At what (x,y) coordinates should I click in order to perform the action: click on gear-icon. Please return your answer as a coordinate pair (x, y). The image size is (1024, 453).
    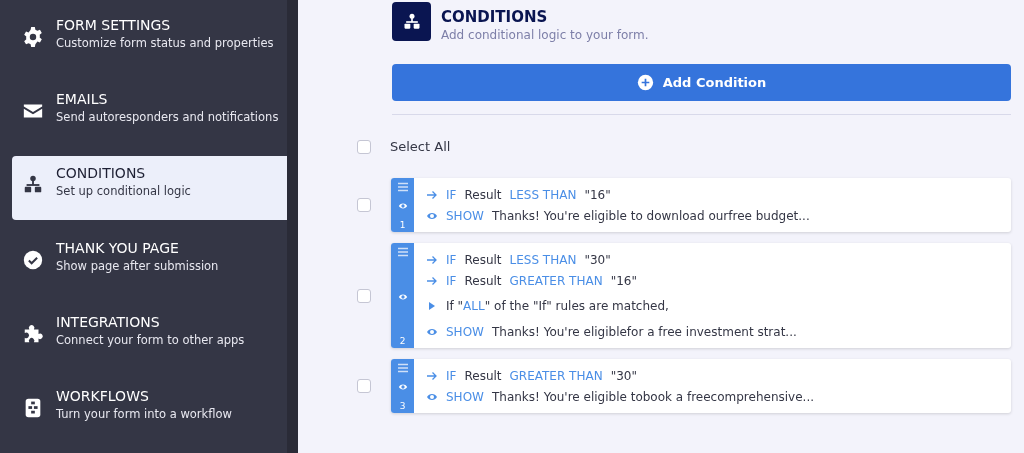
    Looking at the image, I should click on (33, 37).